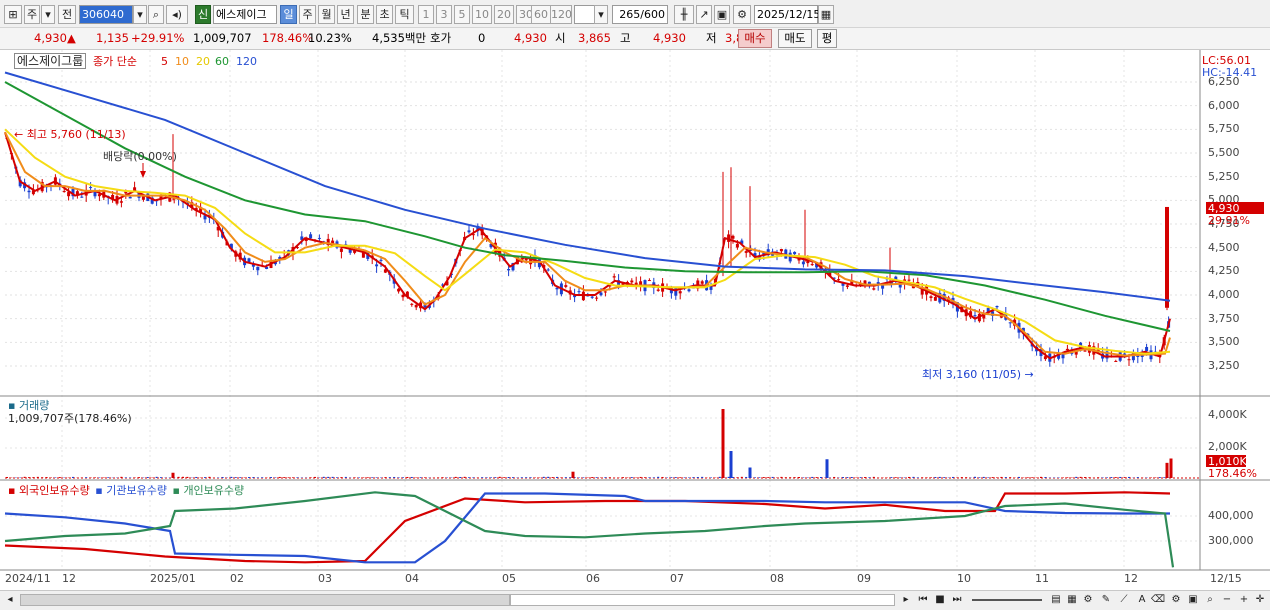 Image resolution: width=1270 pixels, height=610 pixels. Describe the element at coordinates (444, 14) in the screenshot. I see `interval-button: 3` at that location.